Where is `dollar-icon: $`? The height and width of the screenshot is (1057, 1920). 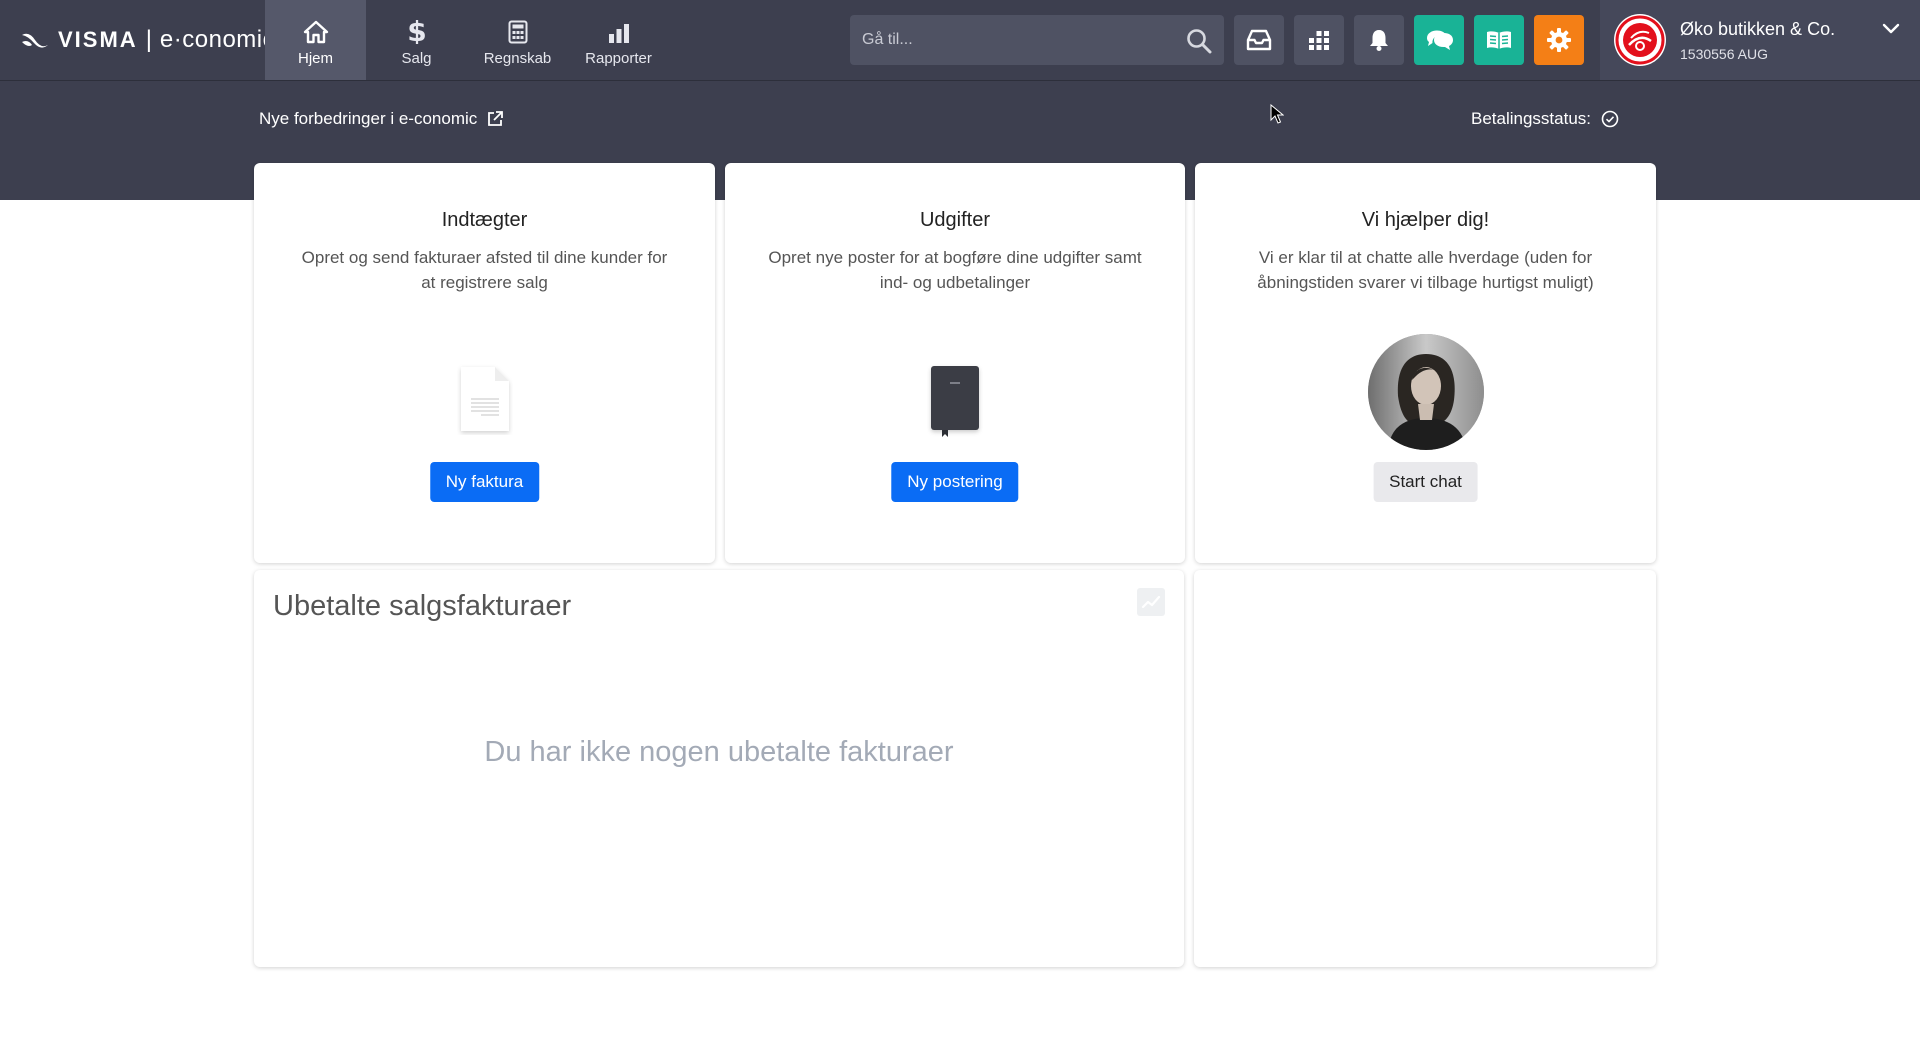 dollar-icon: $ is located at coordinates (417, 29).